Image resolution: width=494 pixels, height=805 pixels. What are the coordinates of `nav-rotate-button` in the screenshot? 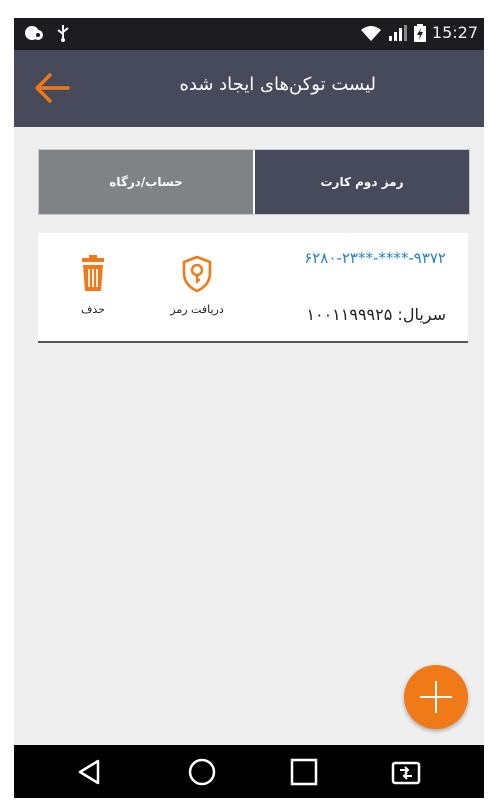 It's located at (406, 772).